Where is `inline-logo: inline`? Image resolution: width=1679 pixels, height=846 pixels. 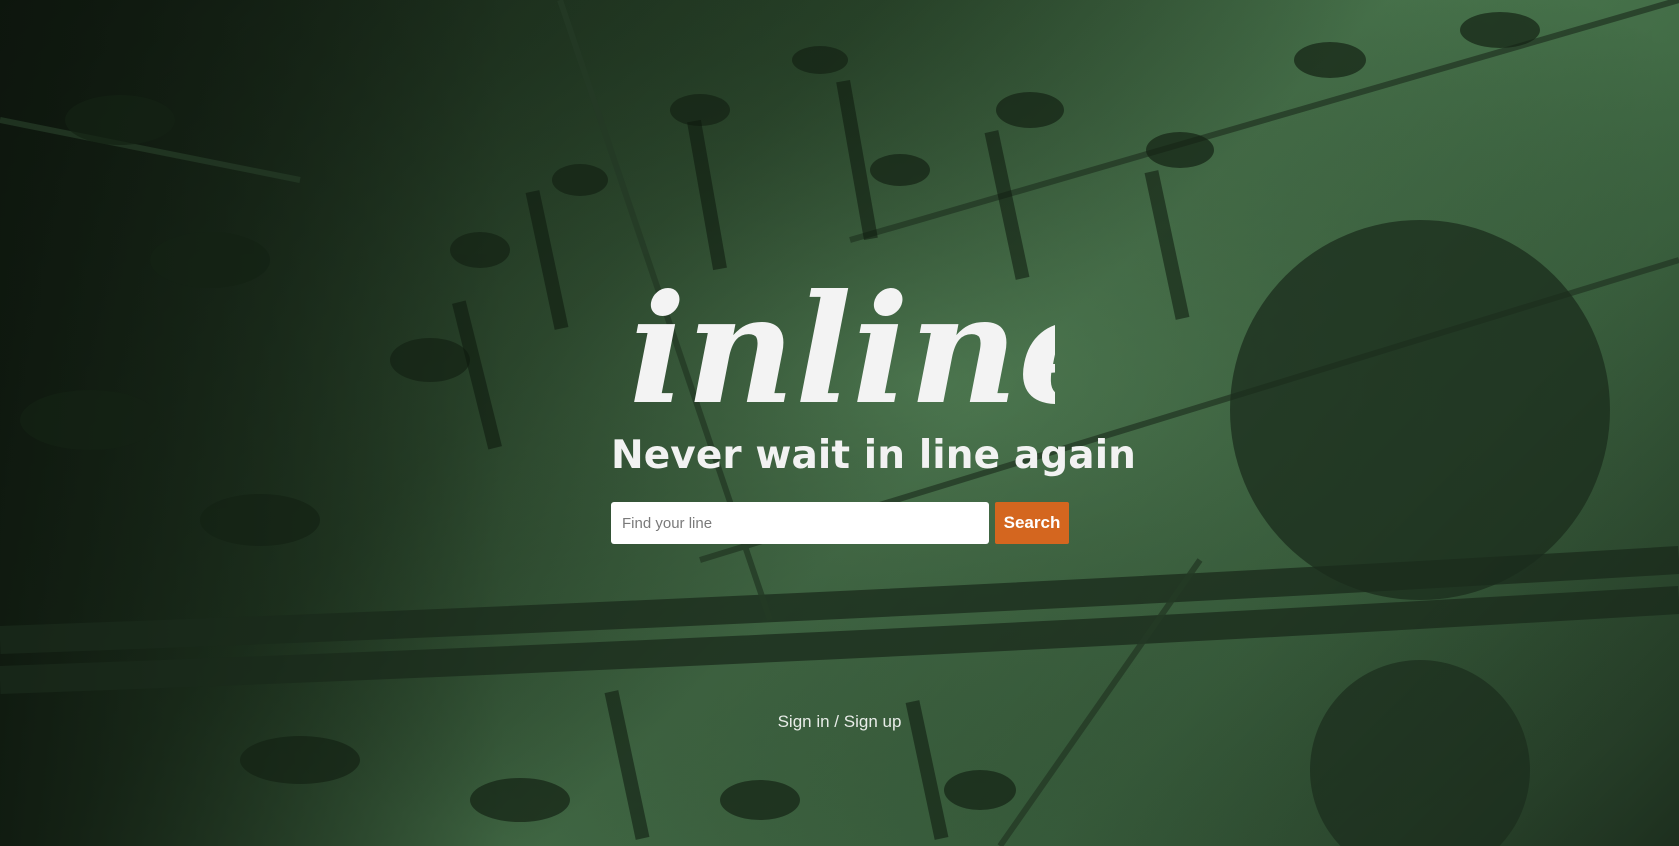 inline-logo: inline is located at coordinates (840, 342).